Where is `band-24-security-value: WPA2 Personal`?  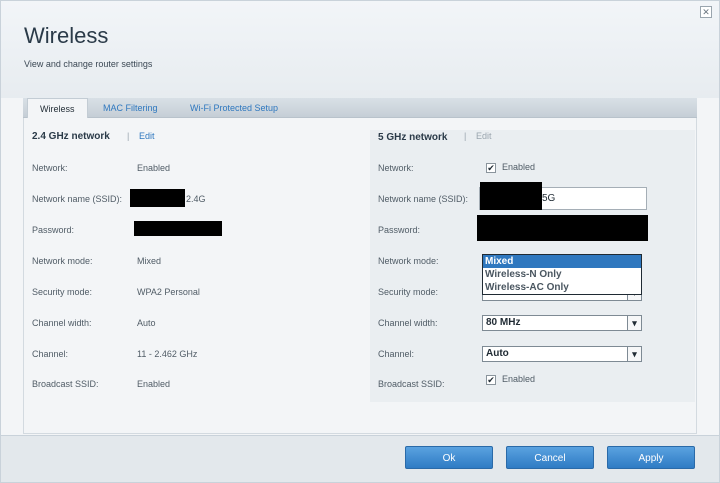
band-24-security-value: WPA2 Personal is located at coordinates (168, 292).